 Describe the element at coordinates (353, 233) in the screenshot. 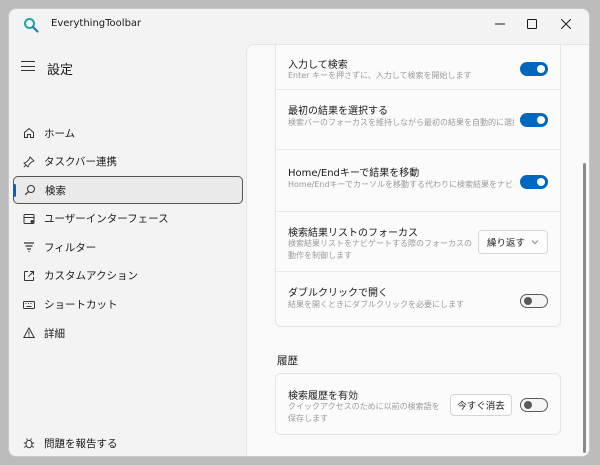

I see `setting-title: 検索結果リストのフォーカス` at that location.